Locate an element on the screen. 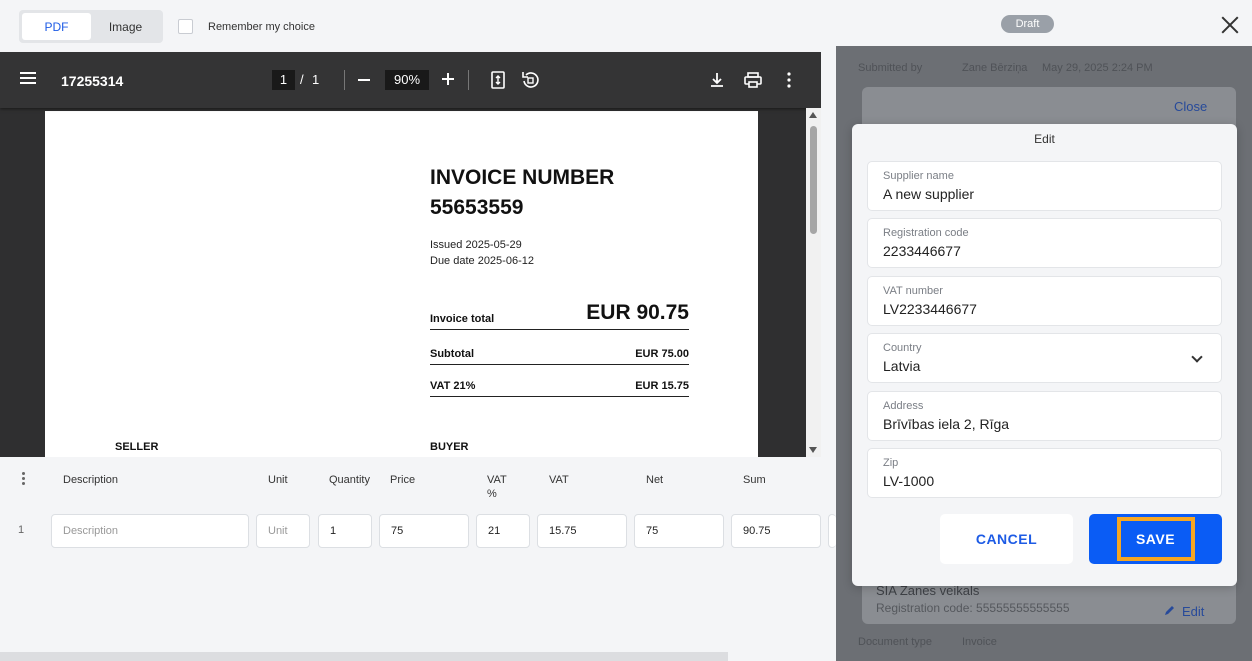 The width and height of the screenshot is (1252, 661). submitted-by-label: Submitted by is located at coordinates (890, 68).